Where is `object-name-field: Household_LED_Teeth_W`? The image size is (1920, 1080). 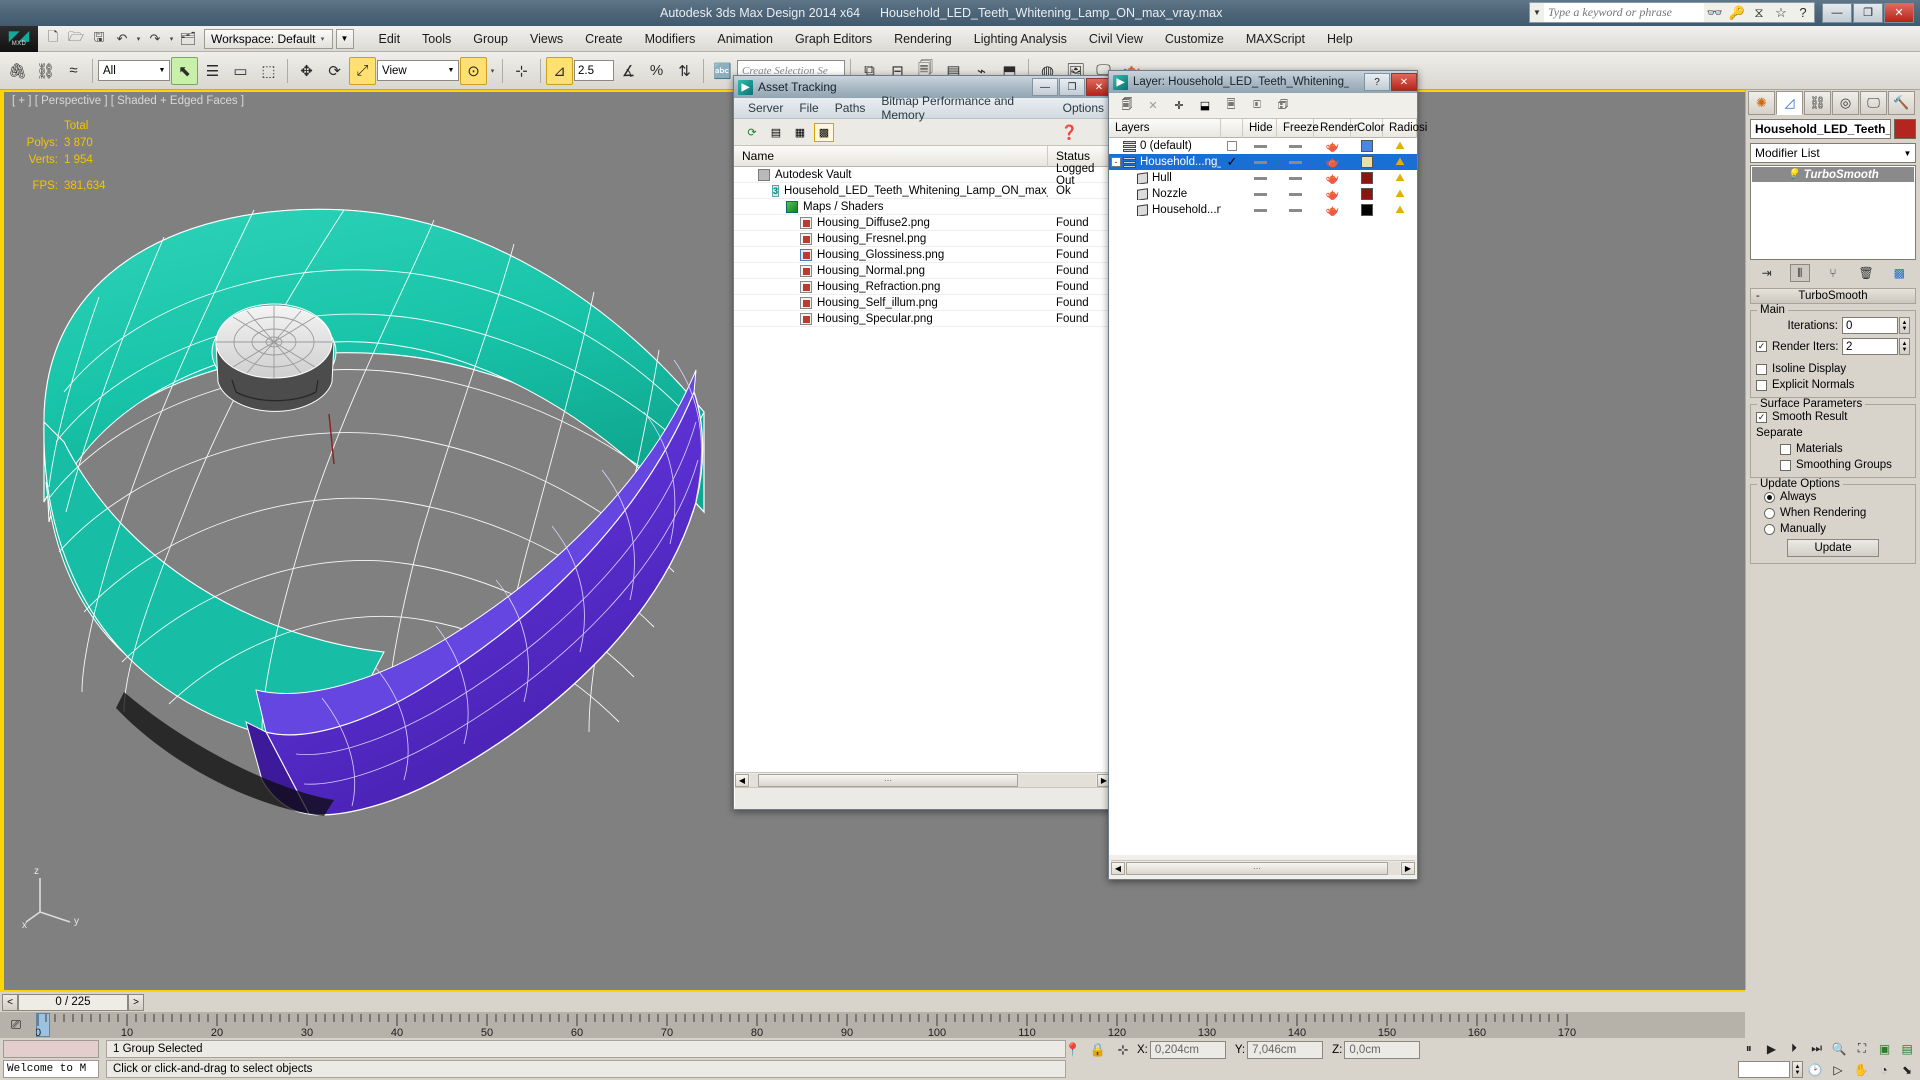
object-name-field: Household_LED_Teeth_W is located at coordinates (1820, 129).